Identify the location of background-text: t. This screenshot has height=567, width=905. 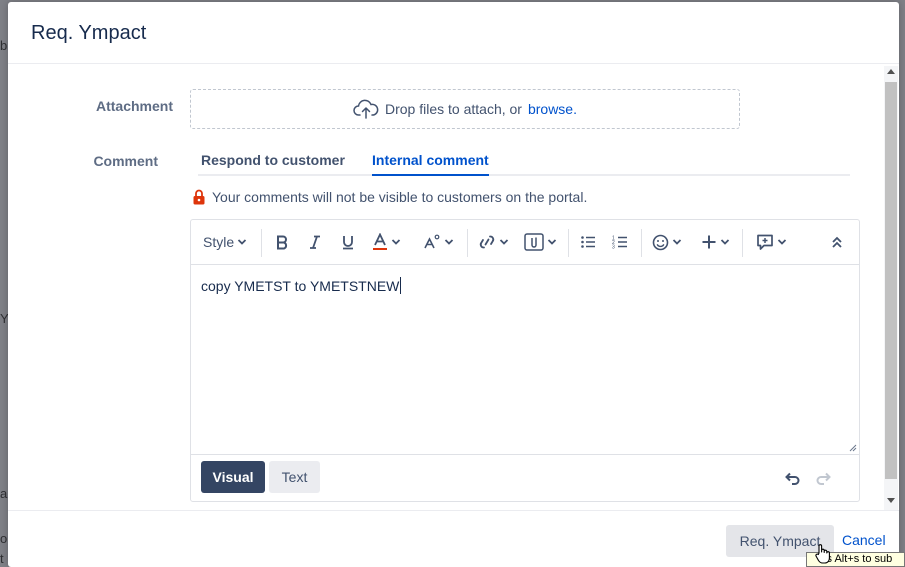
(2, 558).